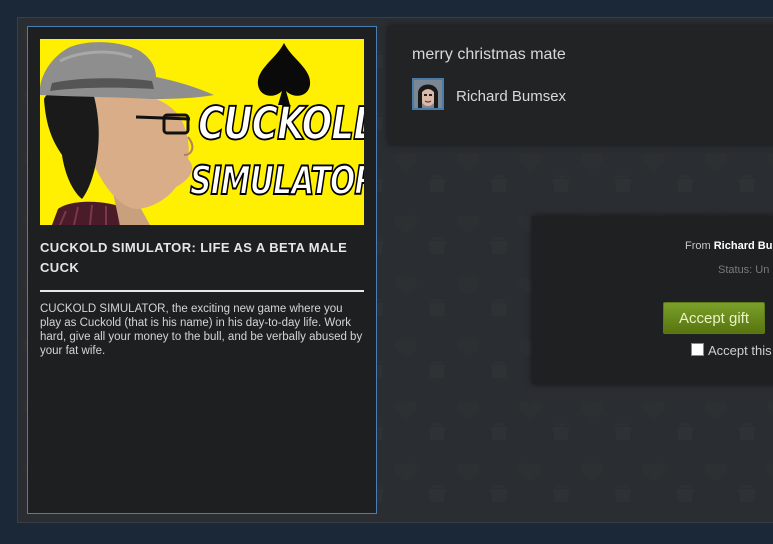 This screenshot has width=773, height=544. Describe the element at coordinates (714, 318) in the screenshot. I see `accept-gift-button: Accept gift` at that location.